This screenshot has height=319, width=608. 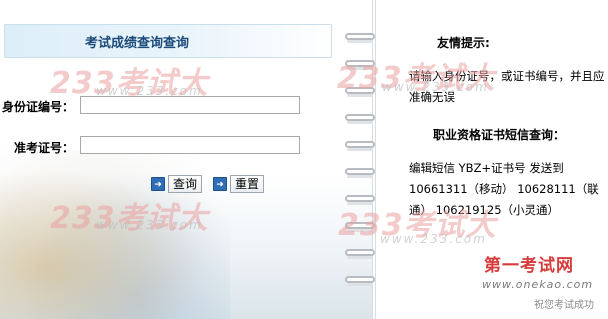 What do you see at coordinates (190, 105) in the screenshot?
I see `id-number-input` at bounding box center [190, 105].